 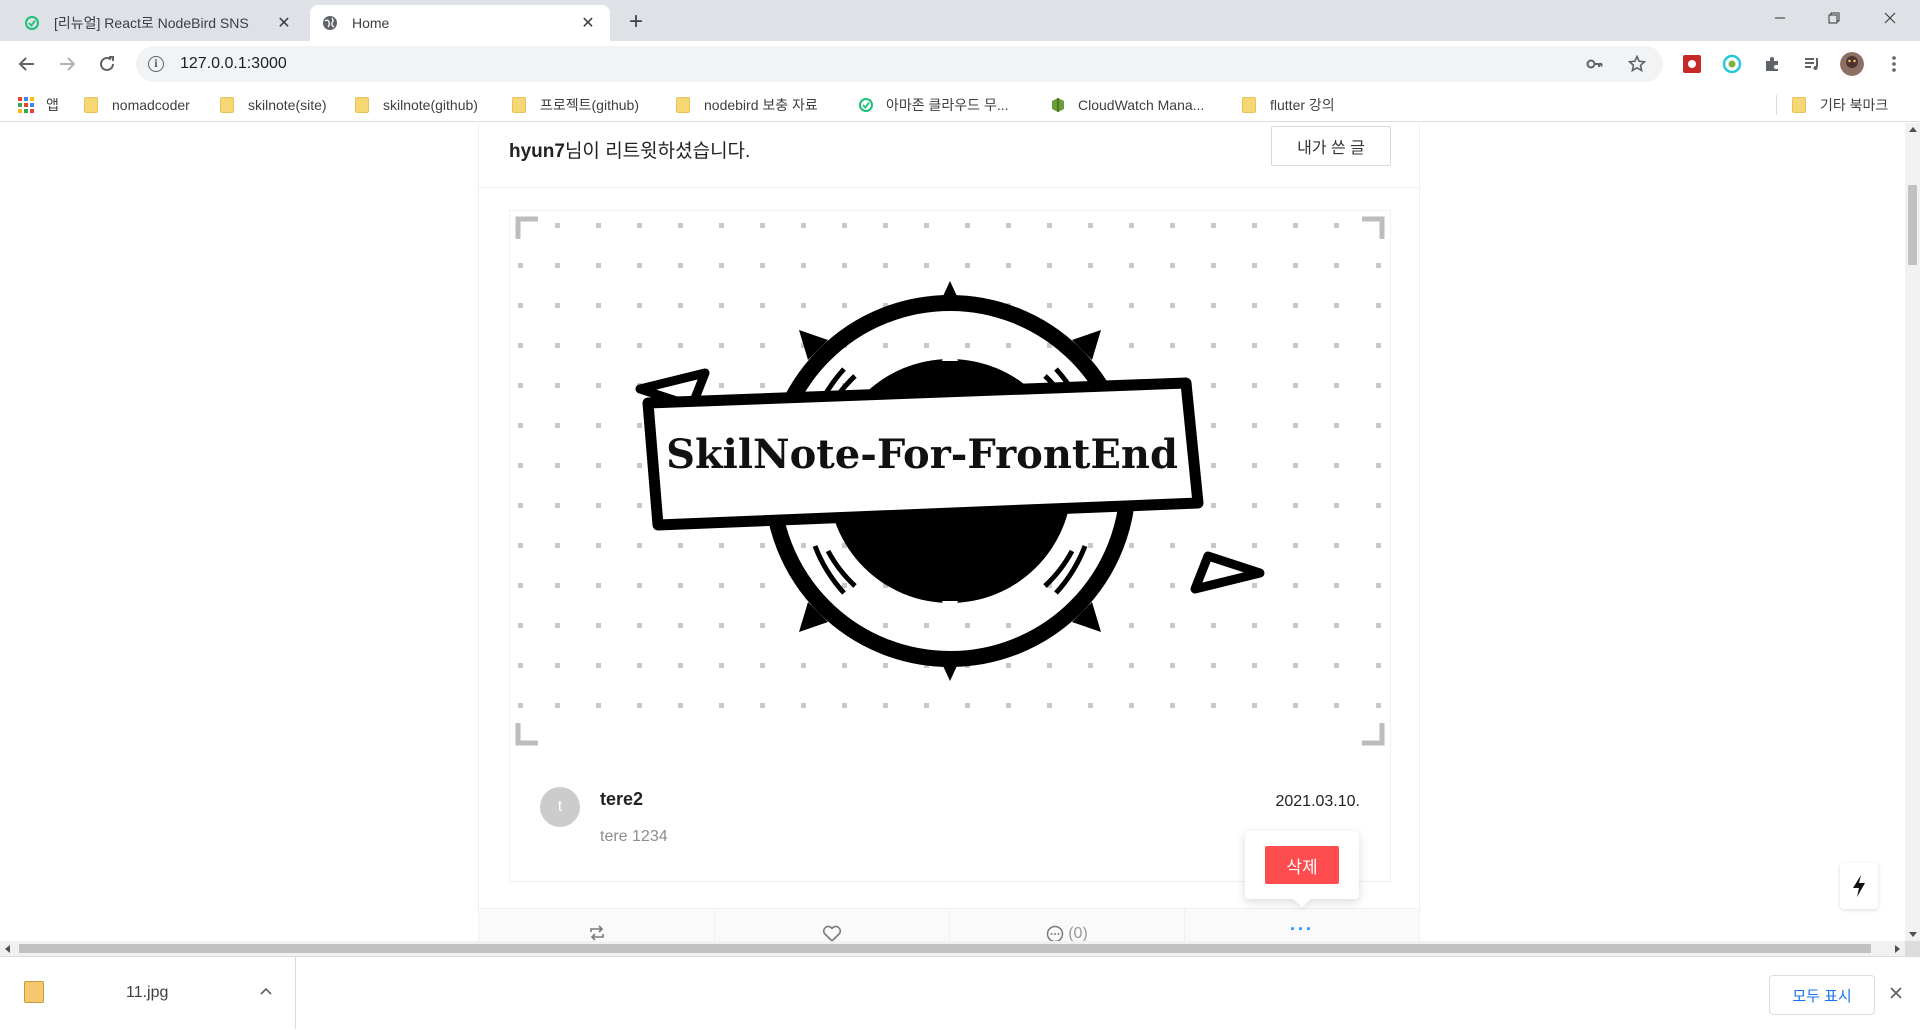 I want to click on post-content: tere 1234, so click(x=634, y=836).